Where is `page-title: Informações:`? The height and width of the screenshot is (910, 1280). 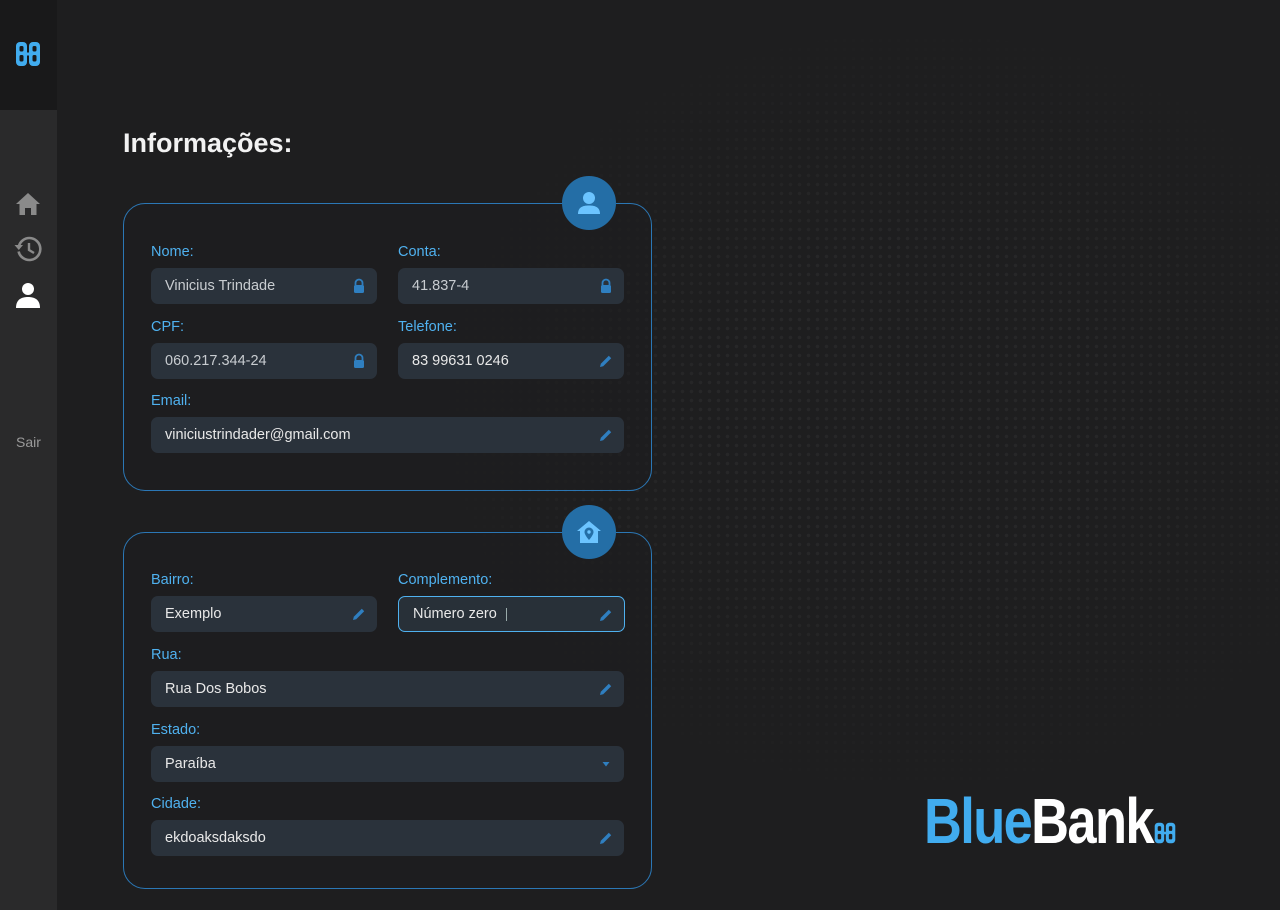
page-title: Informações: is located at coordinates (208, 143).